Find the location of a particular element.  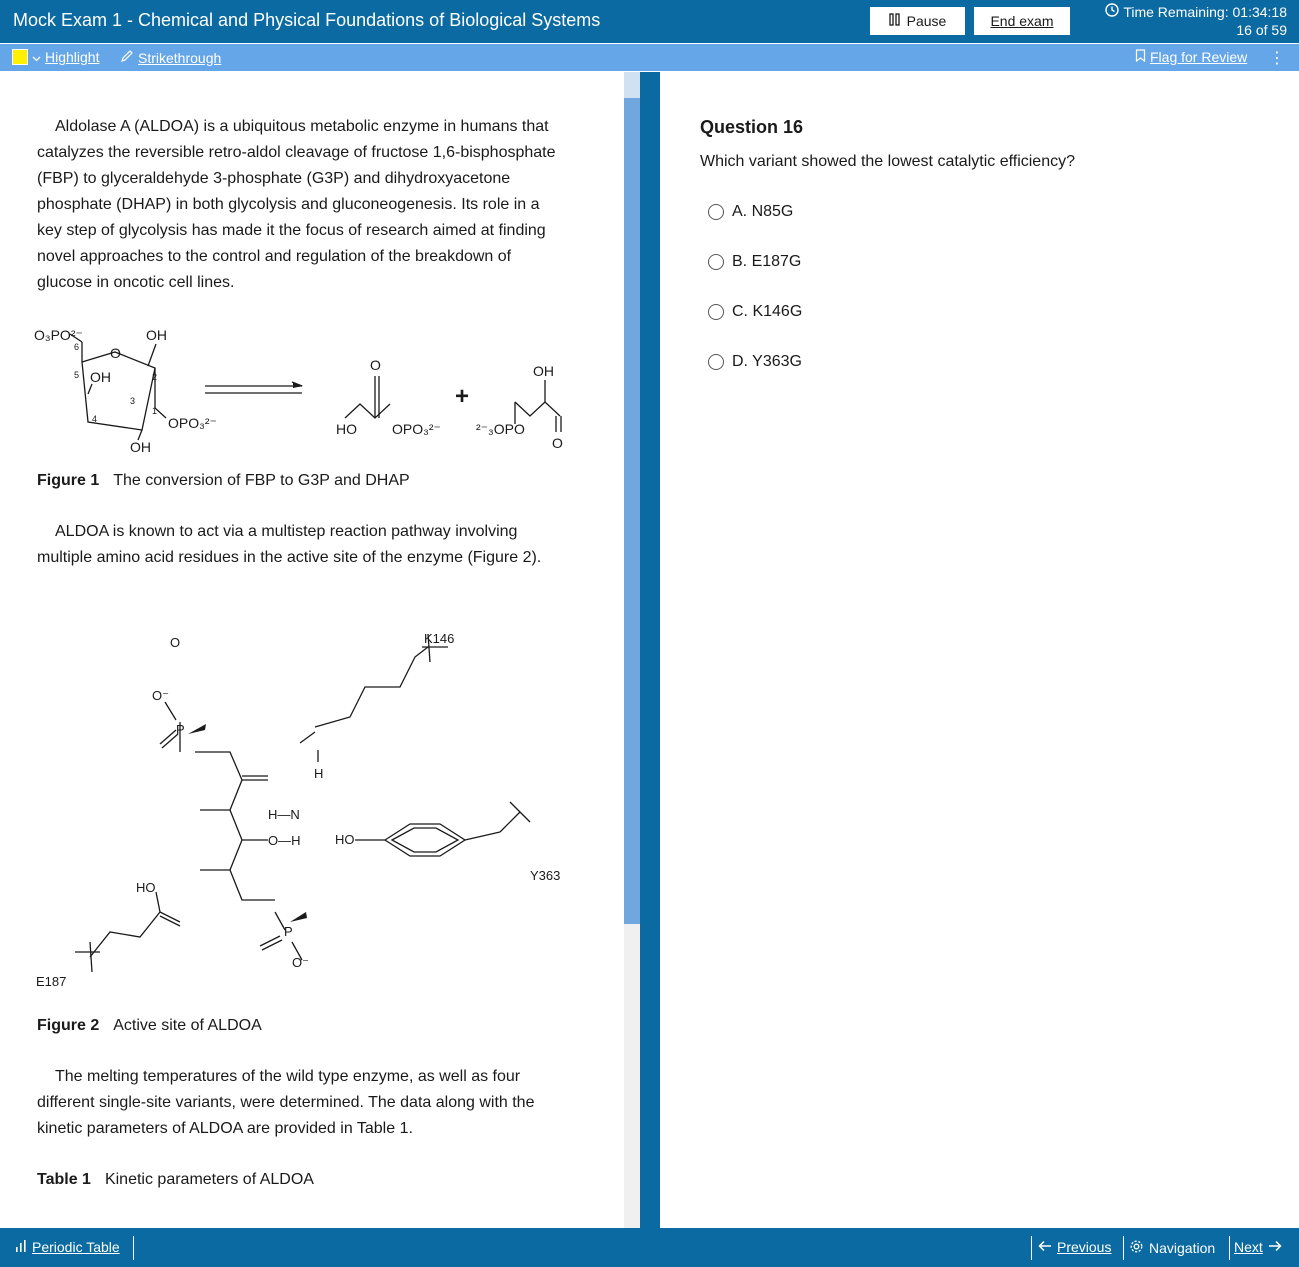

fig1-o3po: O₃PO²⁻ is located at coordinates (58, 335).